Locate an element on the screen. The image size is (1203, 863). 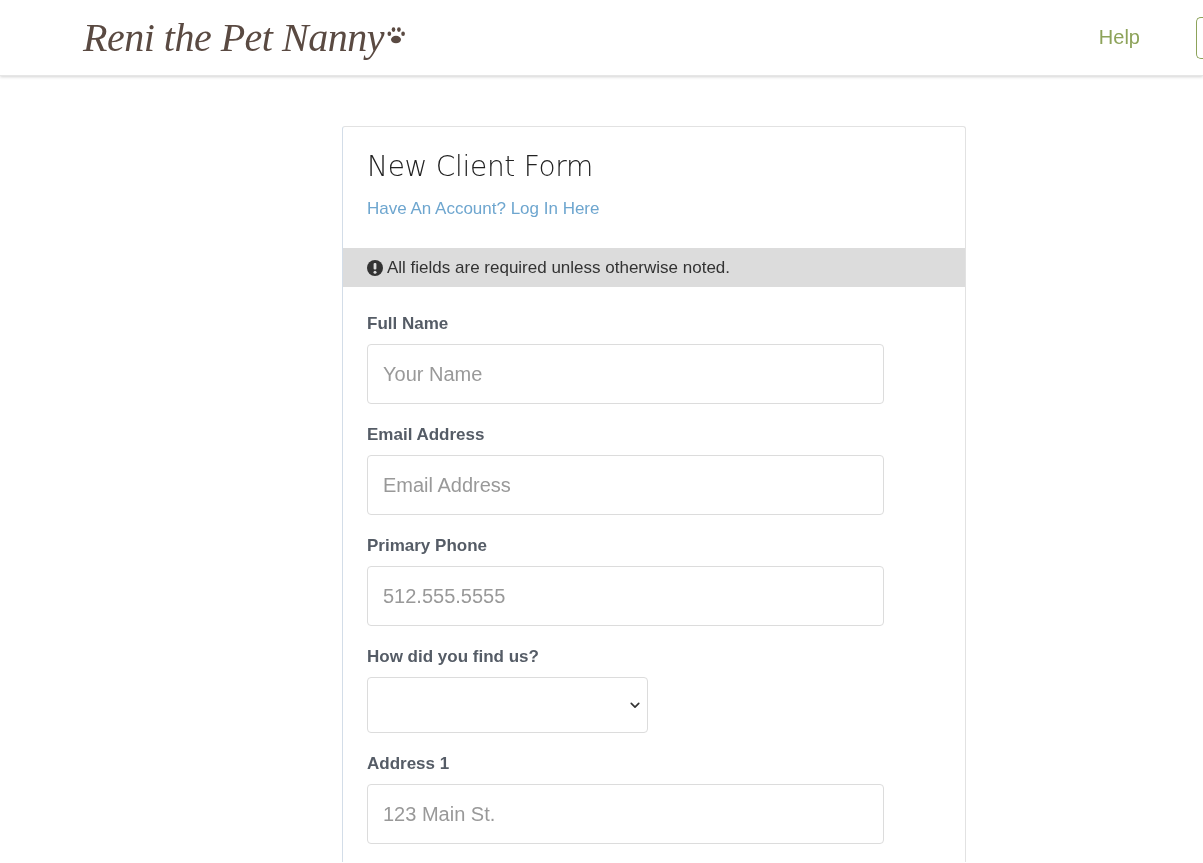
input-field: Your Name is located at coordinates (625, 374).